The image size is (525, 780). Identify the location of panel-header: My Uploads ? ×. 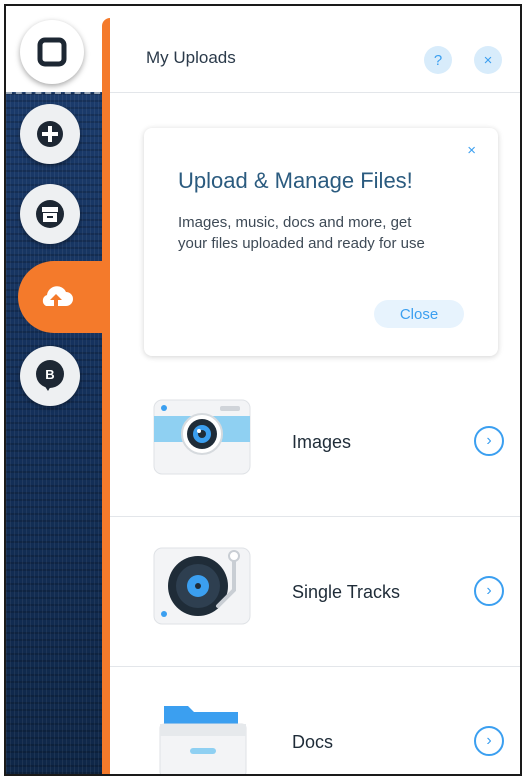
(315, 54).